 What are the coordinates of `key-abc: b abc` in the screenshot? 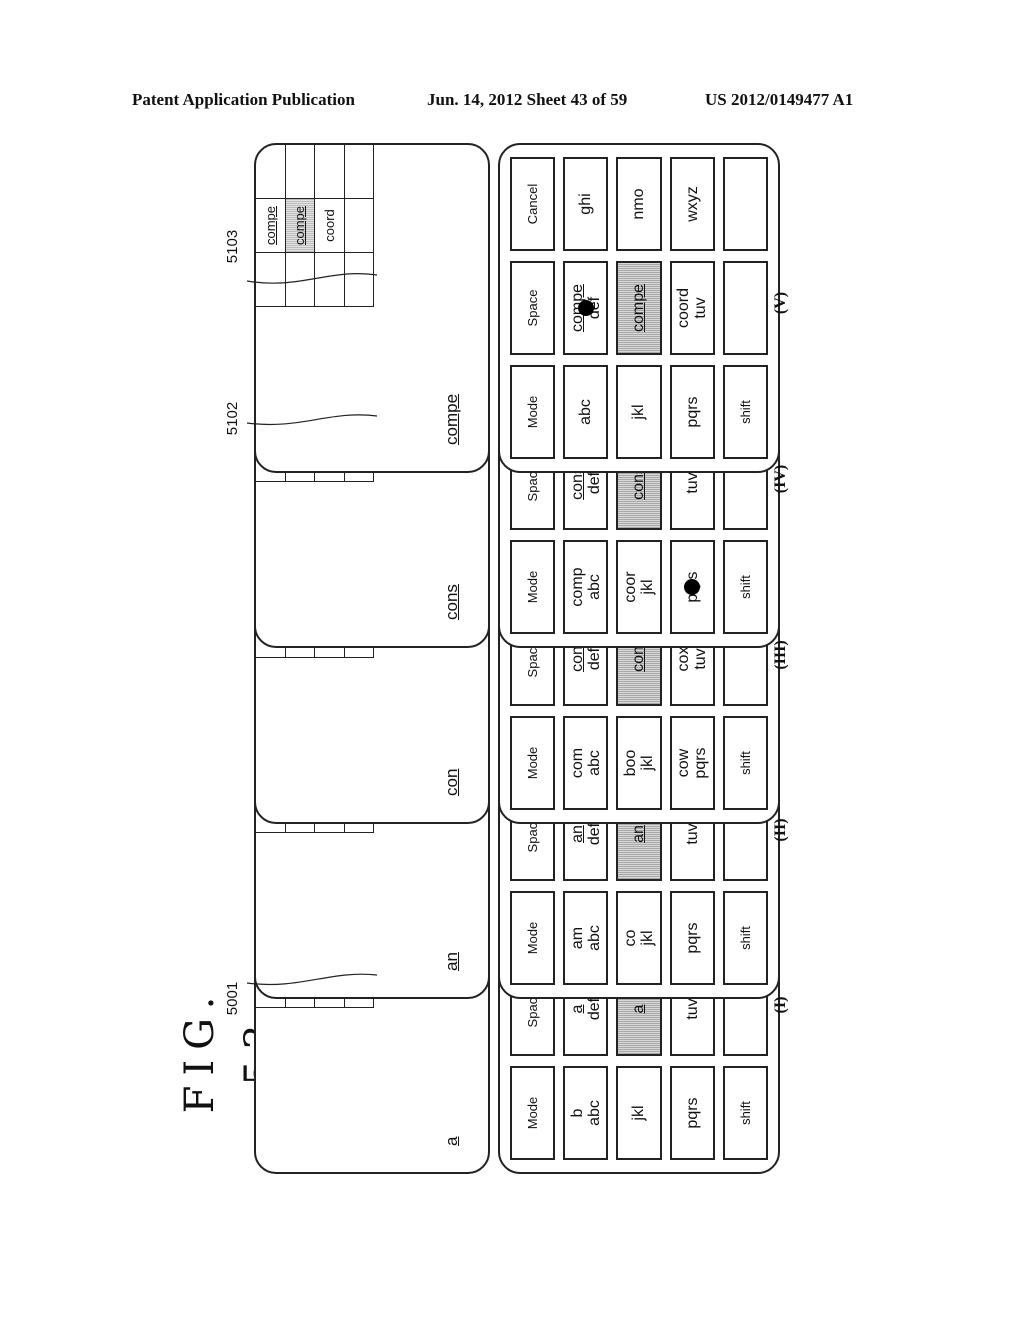 It's located at (586, 1113).